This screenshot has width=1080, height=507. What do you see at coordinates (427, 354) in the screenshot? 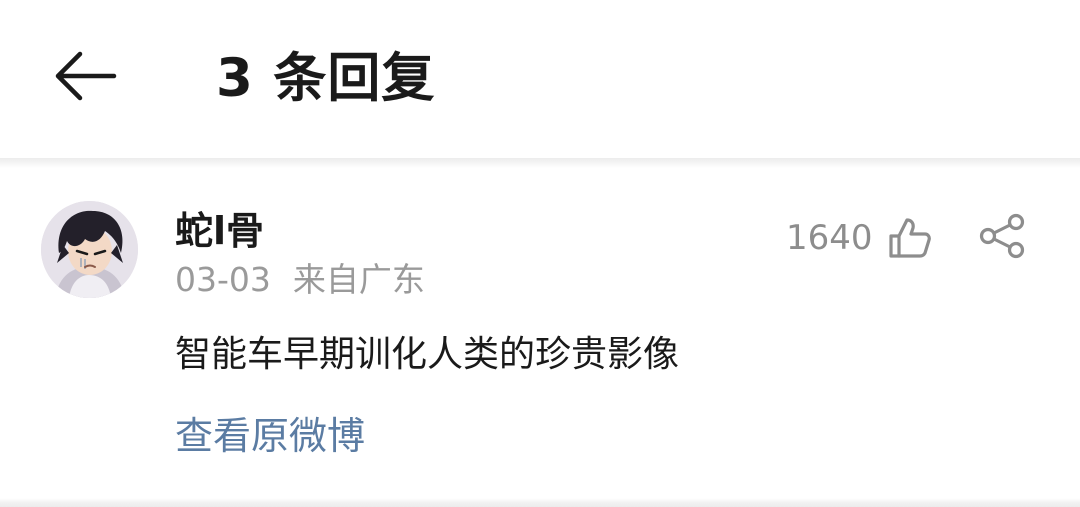
I see `comment-text: 智能车早期训化人类的珍贵影像` at bounding box center [427, 354].